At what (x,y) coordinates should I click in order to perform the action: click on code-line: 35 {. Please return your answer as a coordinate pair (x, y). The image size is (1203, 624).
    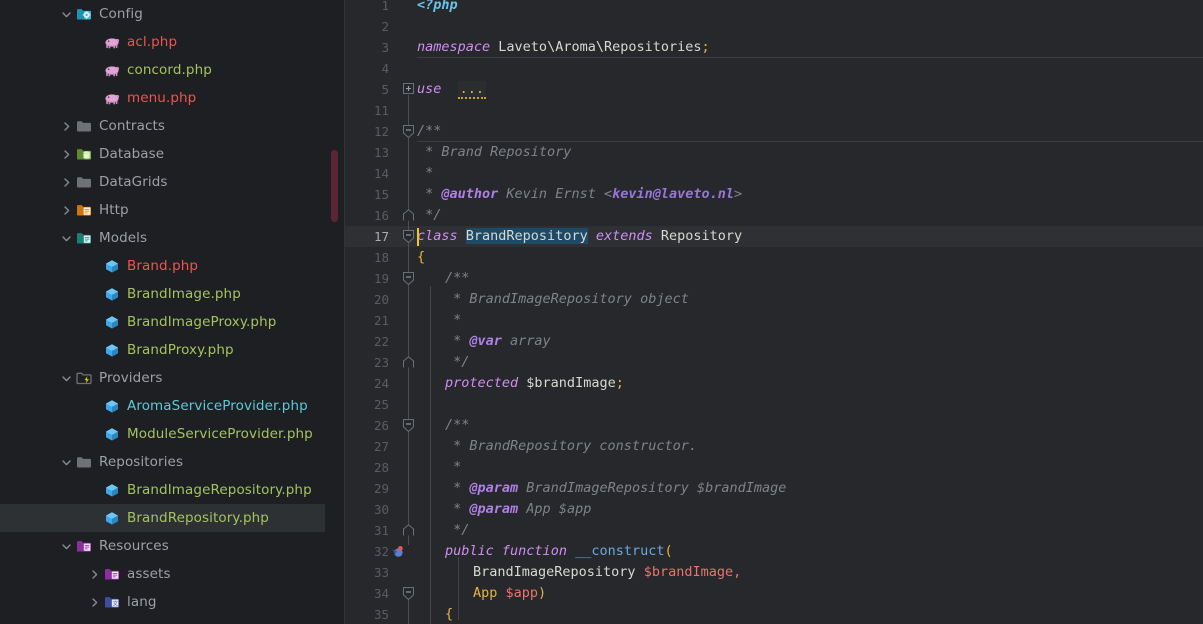
    Looking at the image, I should click on (774, 614).